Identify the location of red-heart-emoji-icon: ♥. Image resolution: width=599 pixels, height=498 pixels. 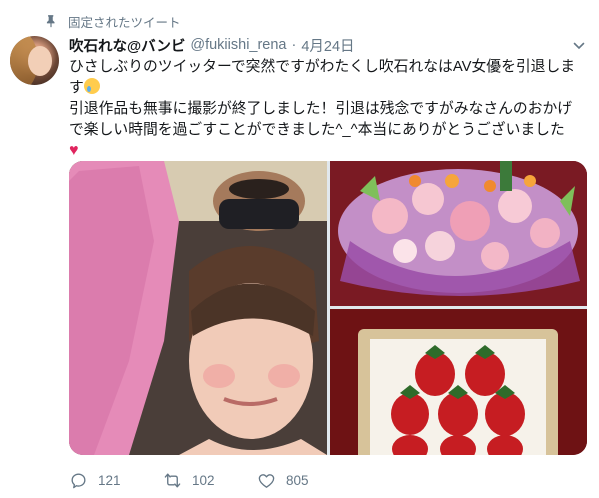
(74, 150).